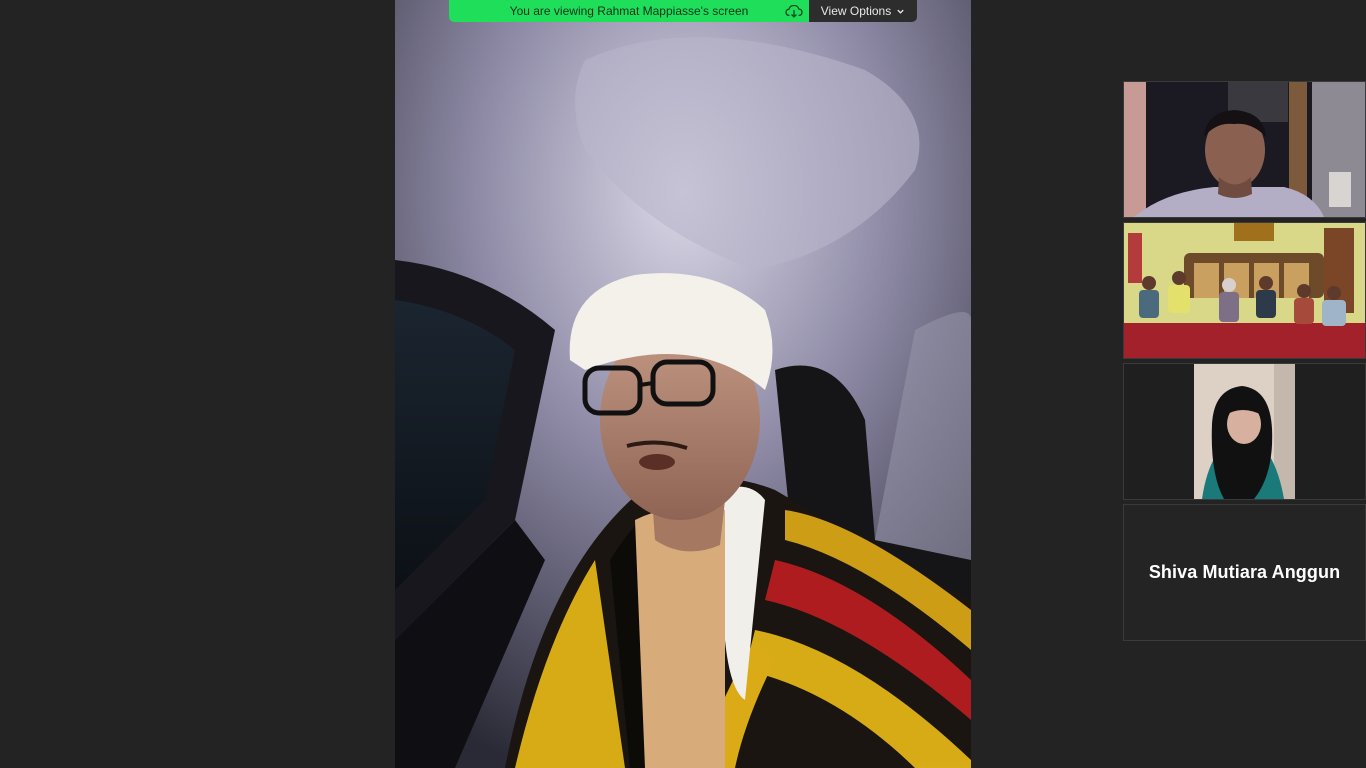  I want to click on participant-tile-no-video: Shiva Mutiara Anggun, so click(1244, 572).